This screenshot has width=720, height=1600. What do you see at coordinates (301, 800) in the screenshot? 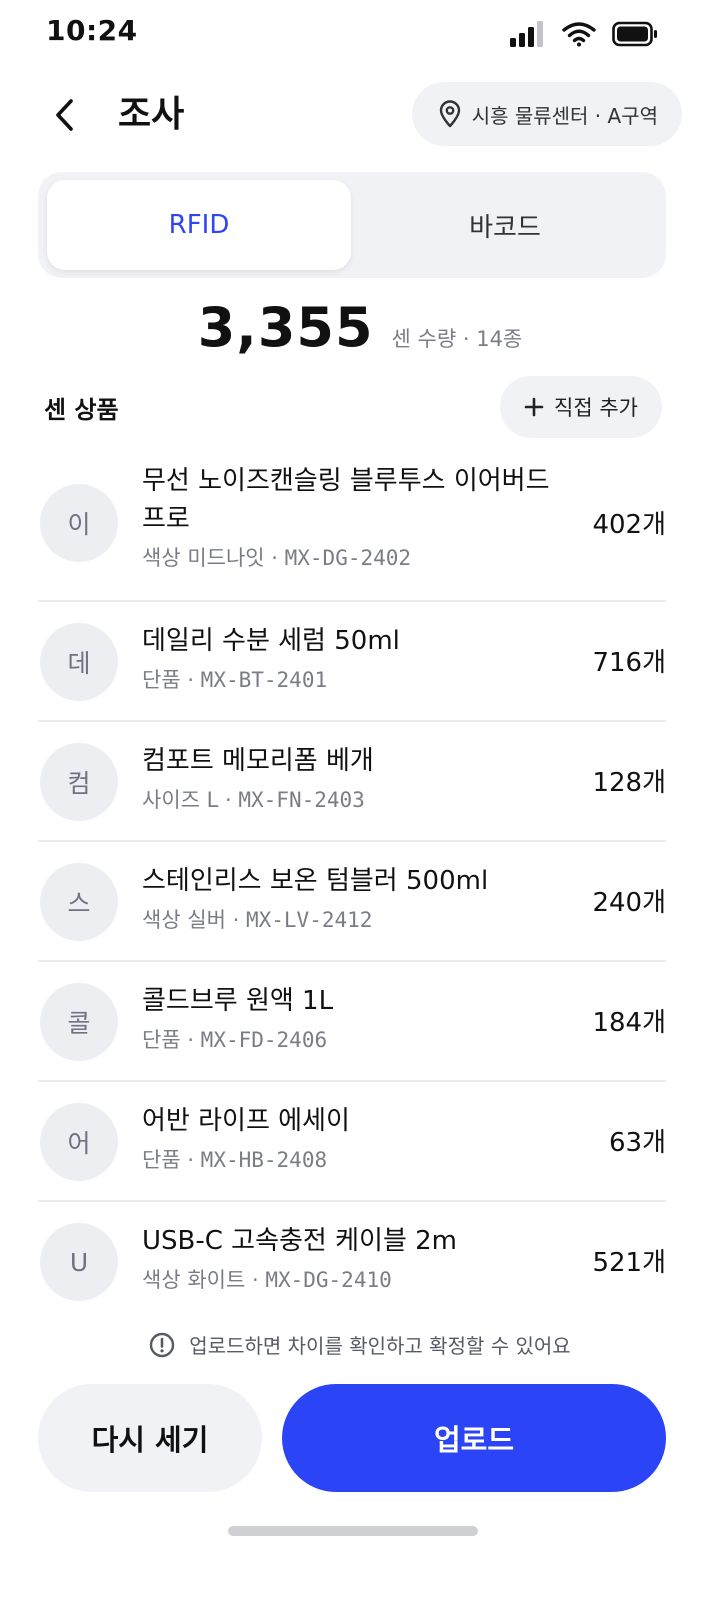
I see `product-sku: MX-FN-2403` at bounding box center [301, 800].